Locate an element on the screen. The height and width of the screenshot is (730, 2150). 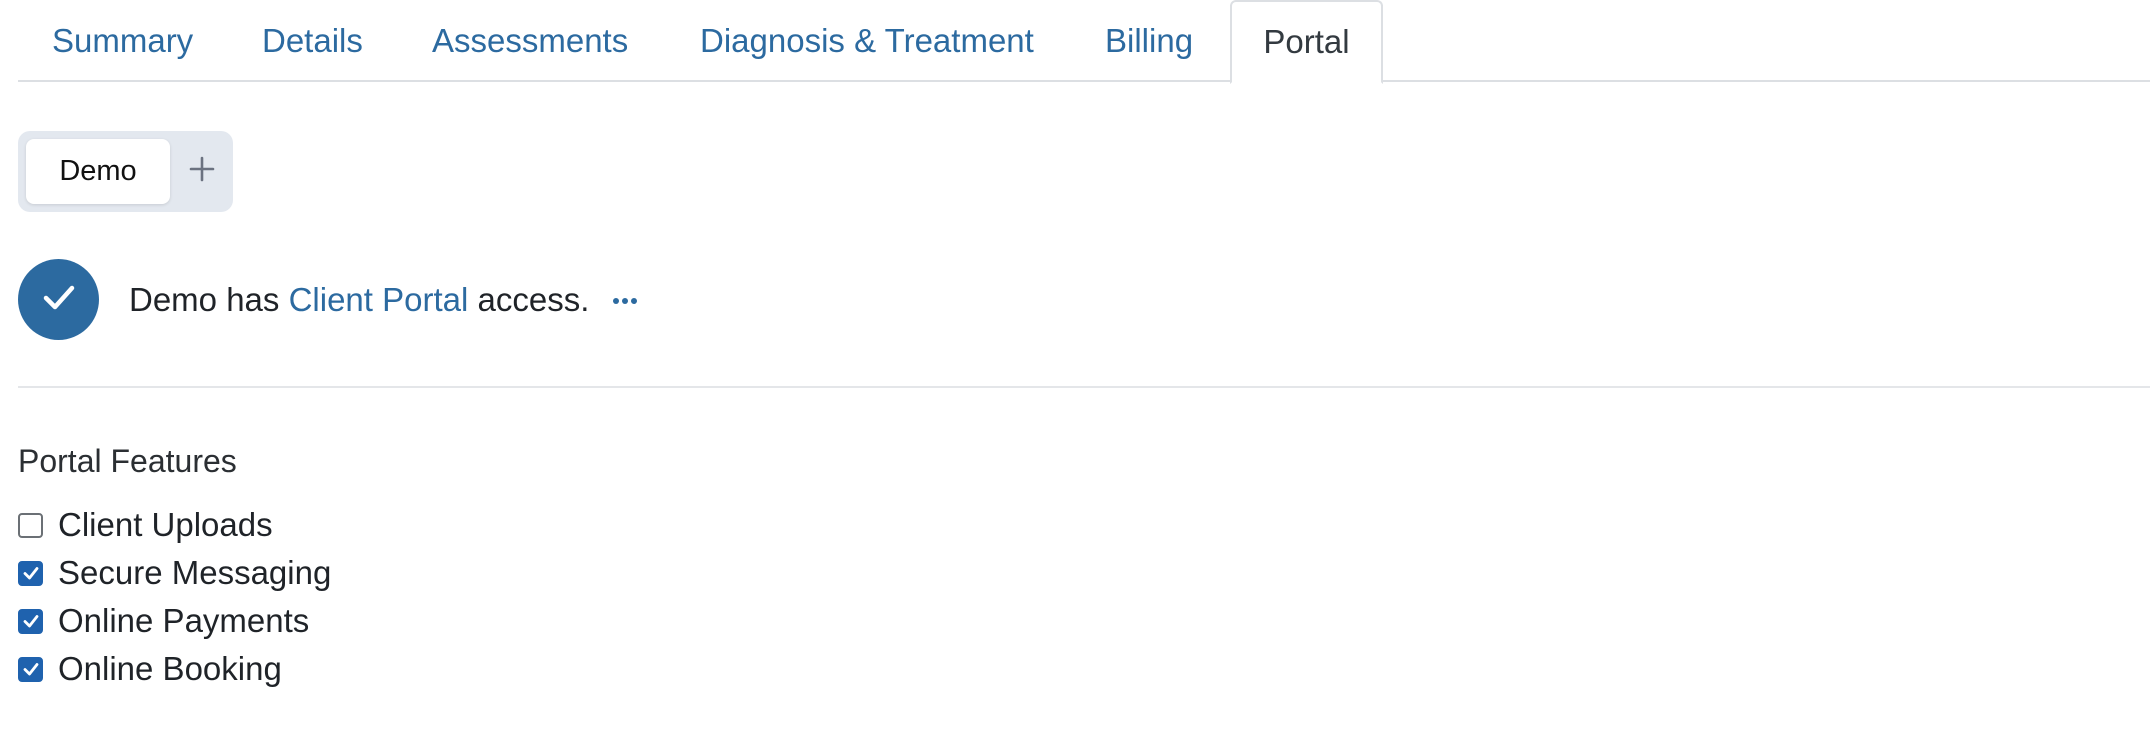
tab-diagnosis-treatment: Diagnosis & Treatment is located at coordinates (867, 41).